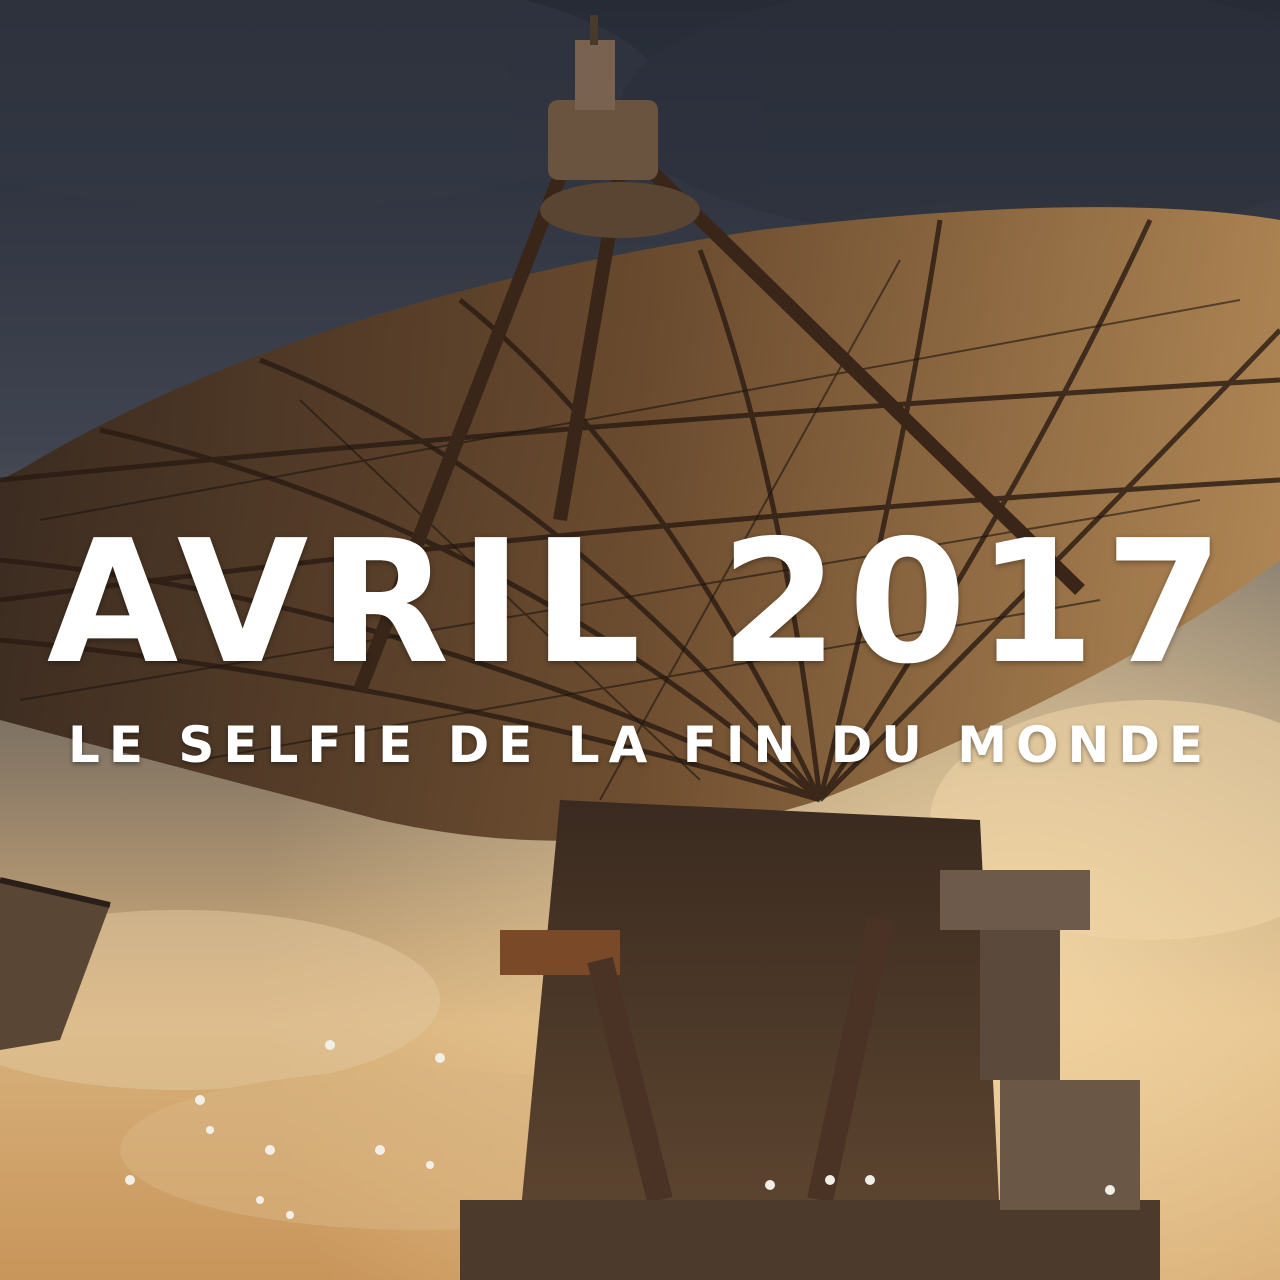 This screenshot has height=1280, width=1280. I want to click on subtitle-title: LE SELFIE DE LA FIN DU MONDE, so click(640, 745).